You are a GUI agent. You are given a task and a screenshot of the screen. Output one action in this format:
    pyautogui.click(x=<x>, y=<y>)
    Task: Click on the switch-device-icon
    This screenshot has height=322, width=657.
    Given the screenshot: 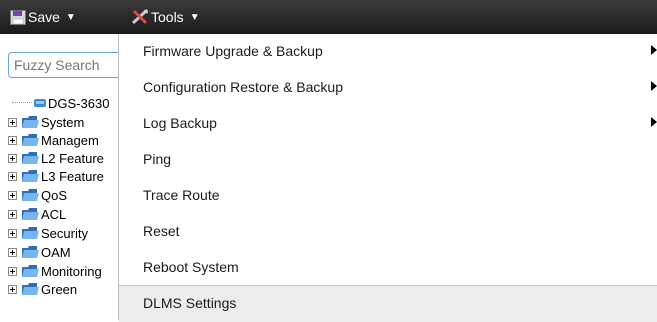 What is the action you would take?
    pyautogui.click(x=40, y=103)
    